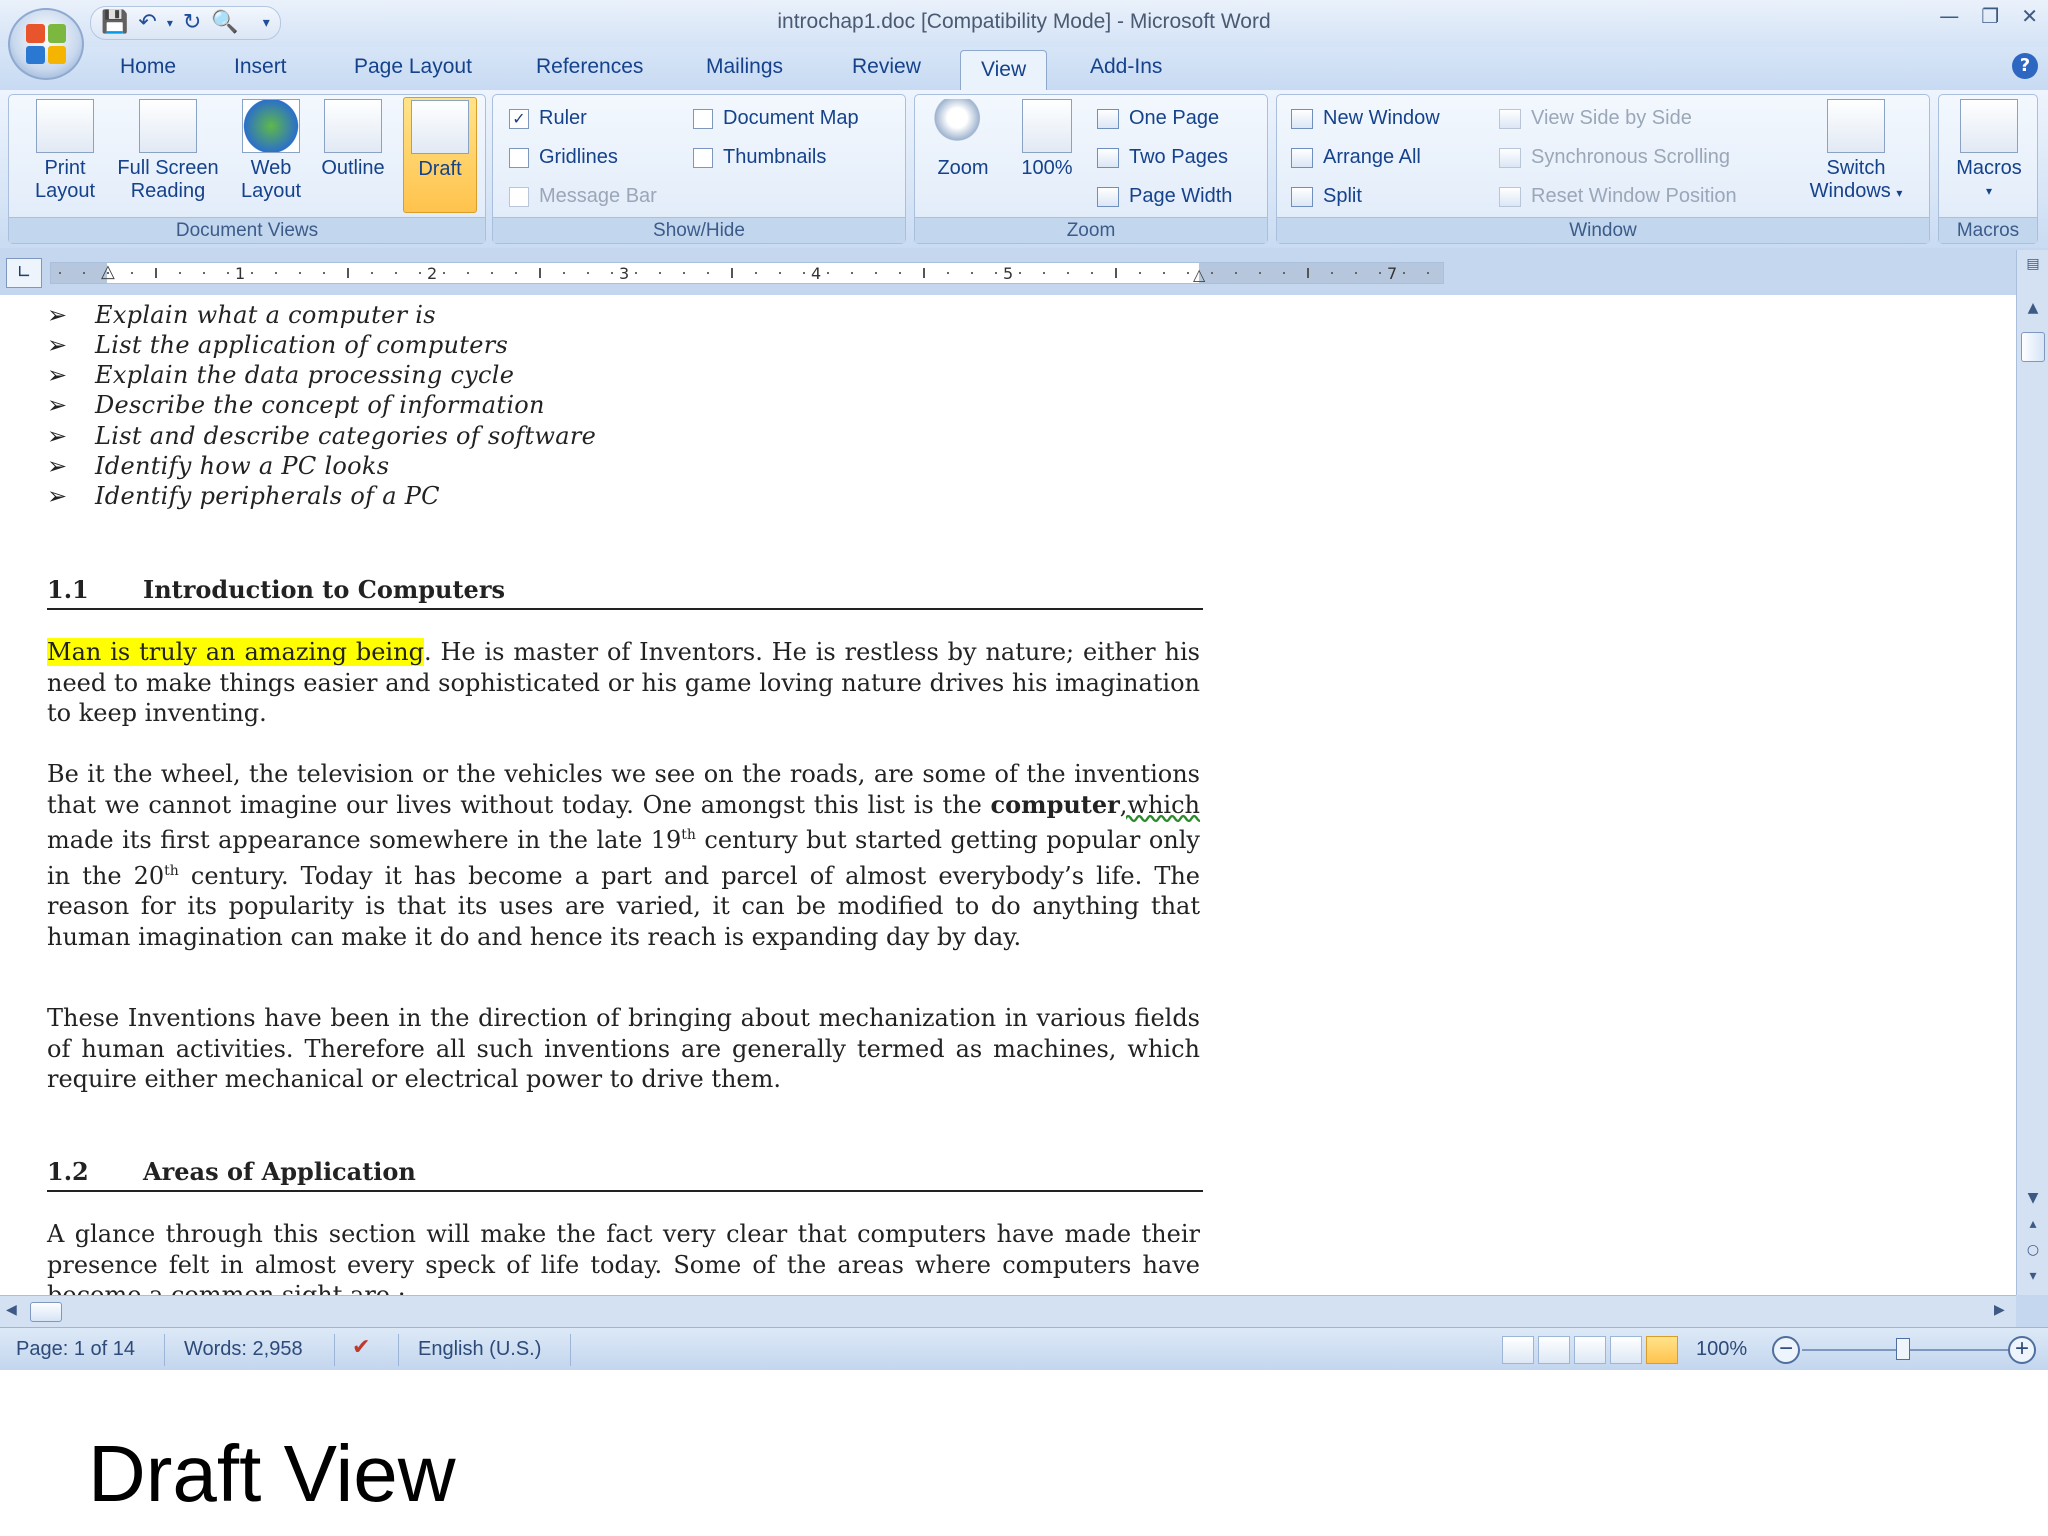 Image resolution: width=2048 pixels, height=1536 pixels. Describe the element at coordinates (1126, 67) in the screenshot. I see `tab-add-ins: Add-Ins` at that location.